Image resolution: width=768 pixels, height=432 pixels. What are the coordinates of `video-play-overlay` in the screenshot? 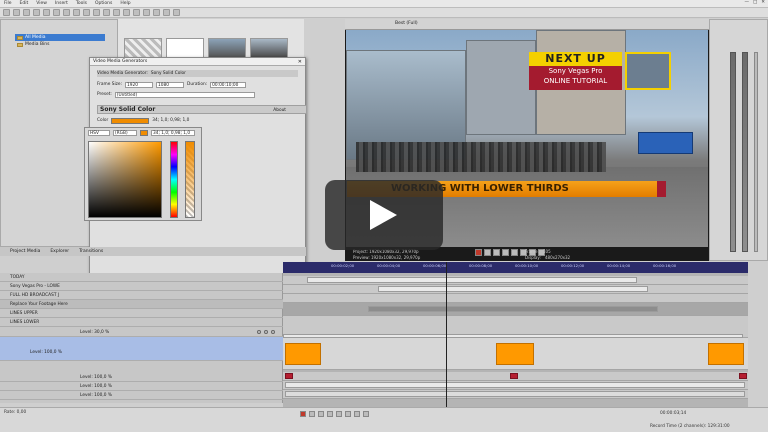 It's located at (384, 215).